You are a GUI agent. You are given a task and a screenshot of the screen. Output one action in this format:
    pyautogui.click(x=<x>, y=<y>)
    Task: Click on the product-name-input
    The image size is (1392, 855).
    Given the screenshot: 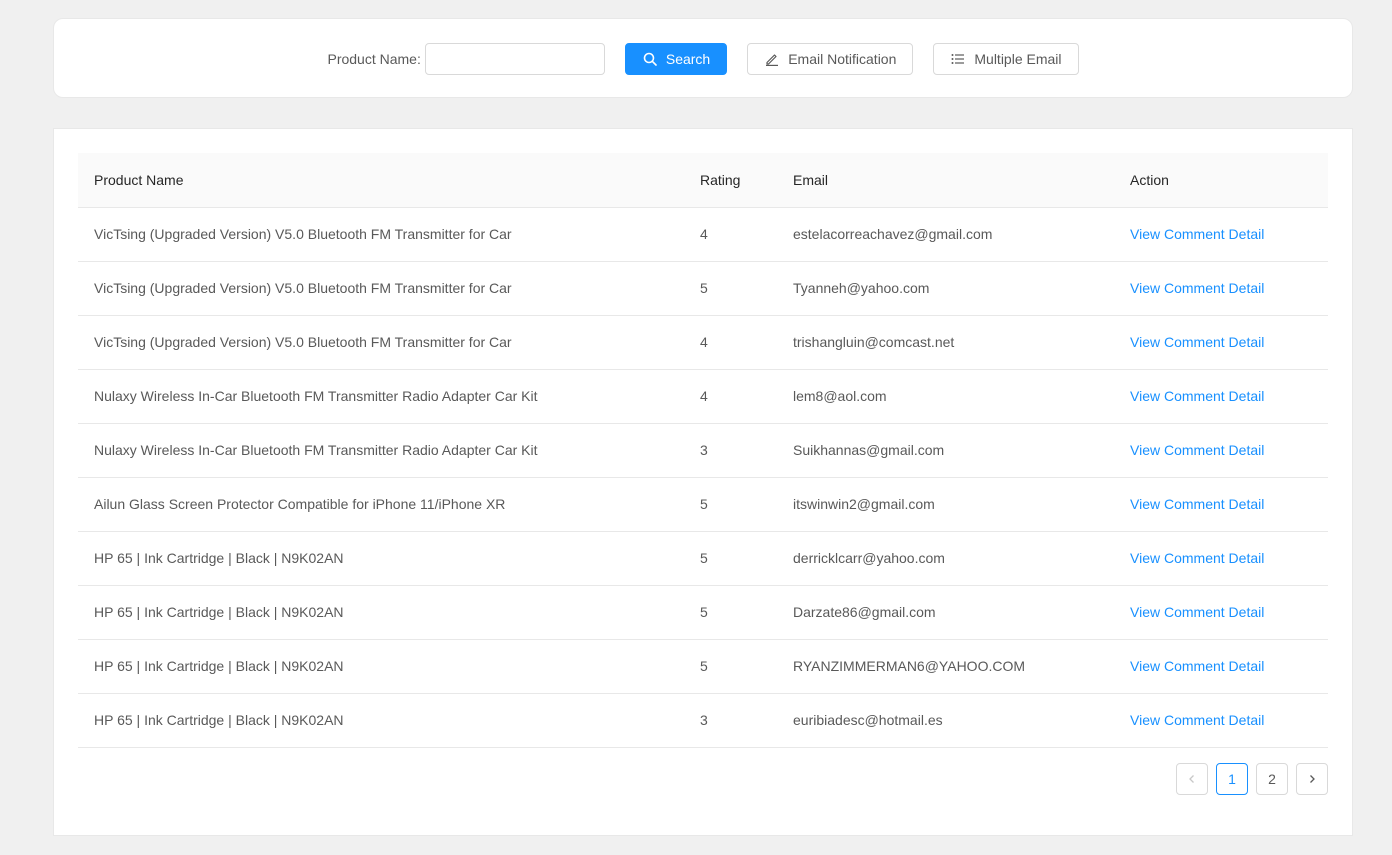 What is the action you would take?
    pyautogui.click(x=514, y=59)
    